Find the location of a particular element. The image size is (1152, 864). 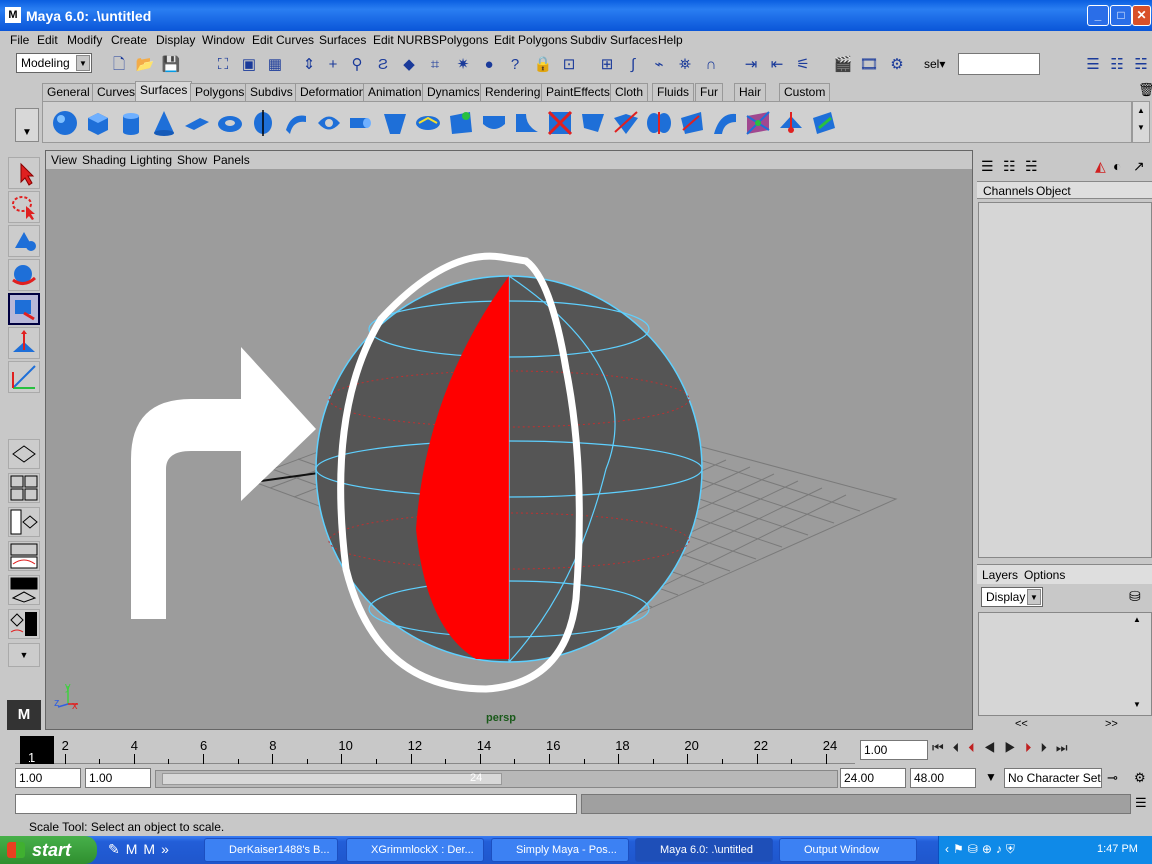

menu-edit-curves: Edit Curves is located at coordinates (283, 40).